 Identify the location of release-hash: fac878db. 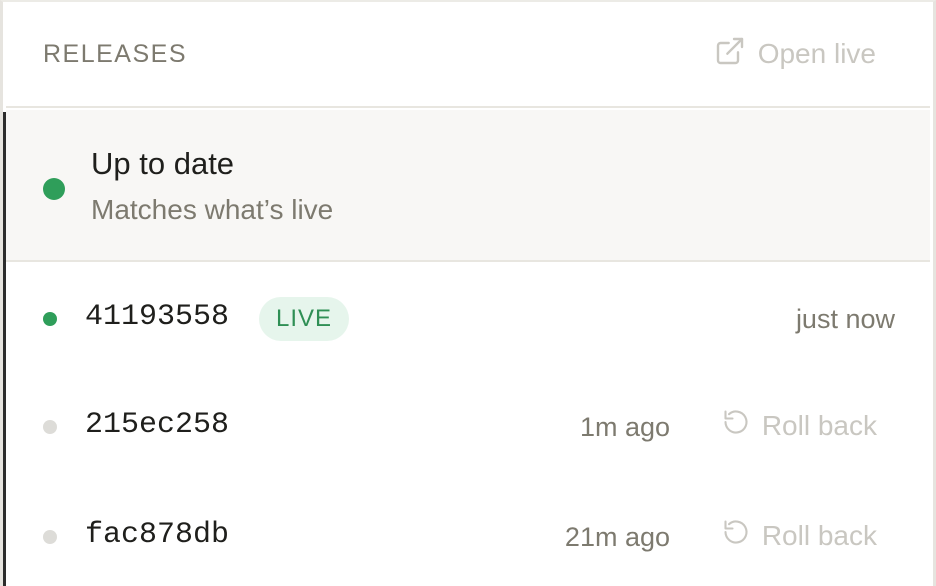
(157, 535).